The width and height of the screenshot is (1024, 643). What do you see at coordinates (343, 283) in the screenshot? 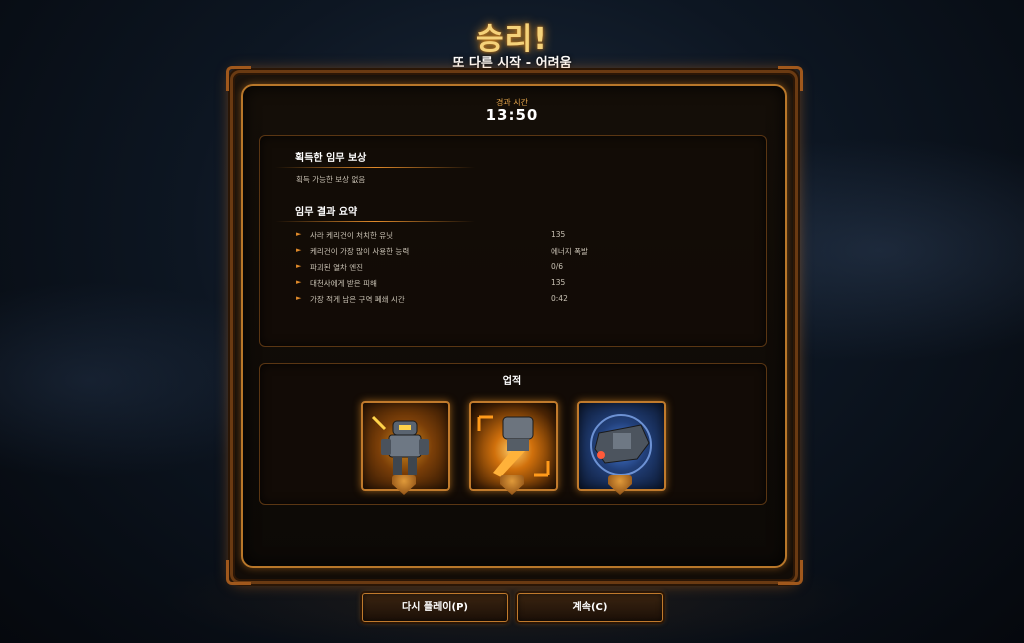
I see `summary-row-label: 대천사에게 받은 피해` at bounding box center [343, 283].